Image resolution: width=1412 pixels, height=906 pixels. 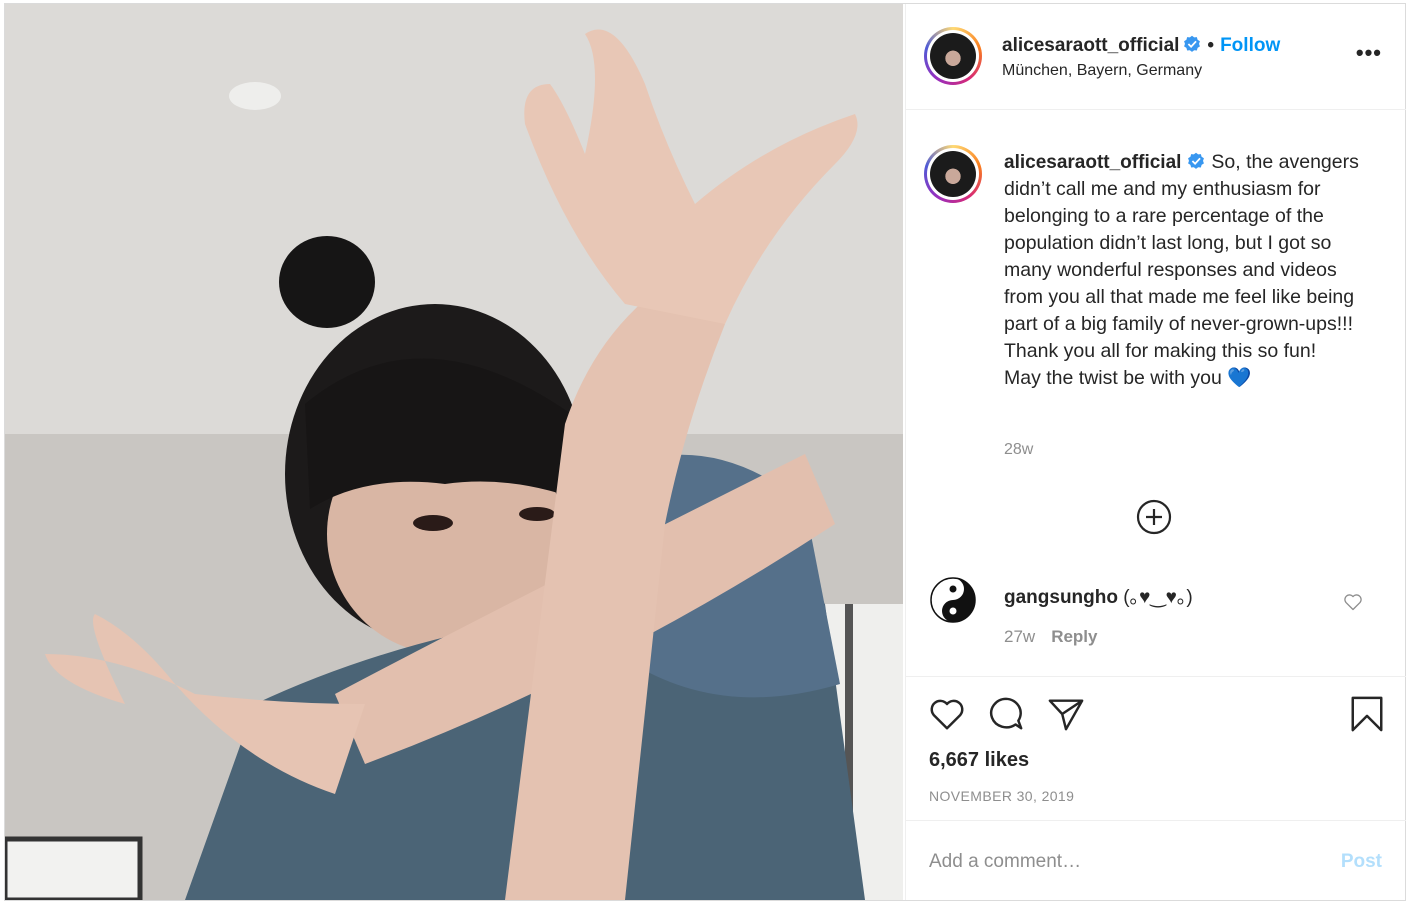 What do you see at coordinates (1113, 378) in the screenshot?
I see `caption-body-line2: May the twist be with you` at bounding box center [1113, 378].